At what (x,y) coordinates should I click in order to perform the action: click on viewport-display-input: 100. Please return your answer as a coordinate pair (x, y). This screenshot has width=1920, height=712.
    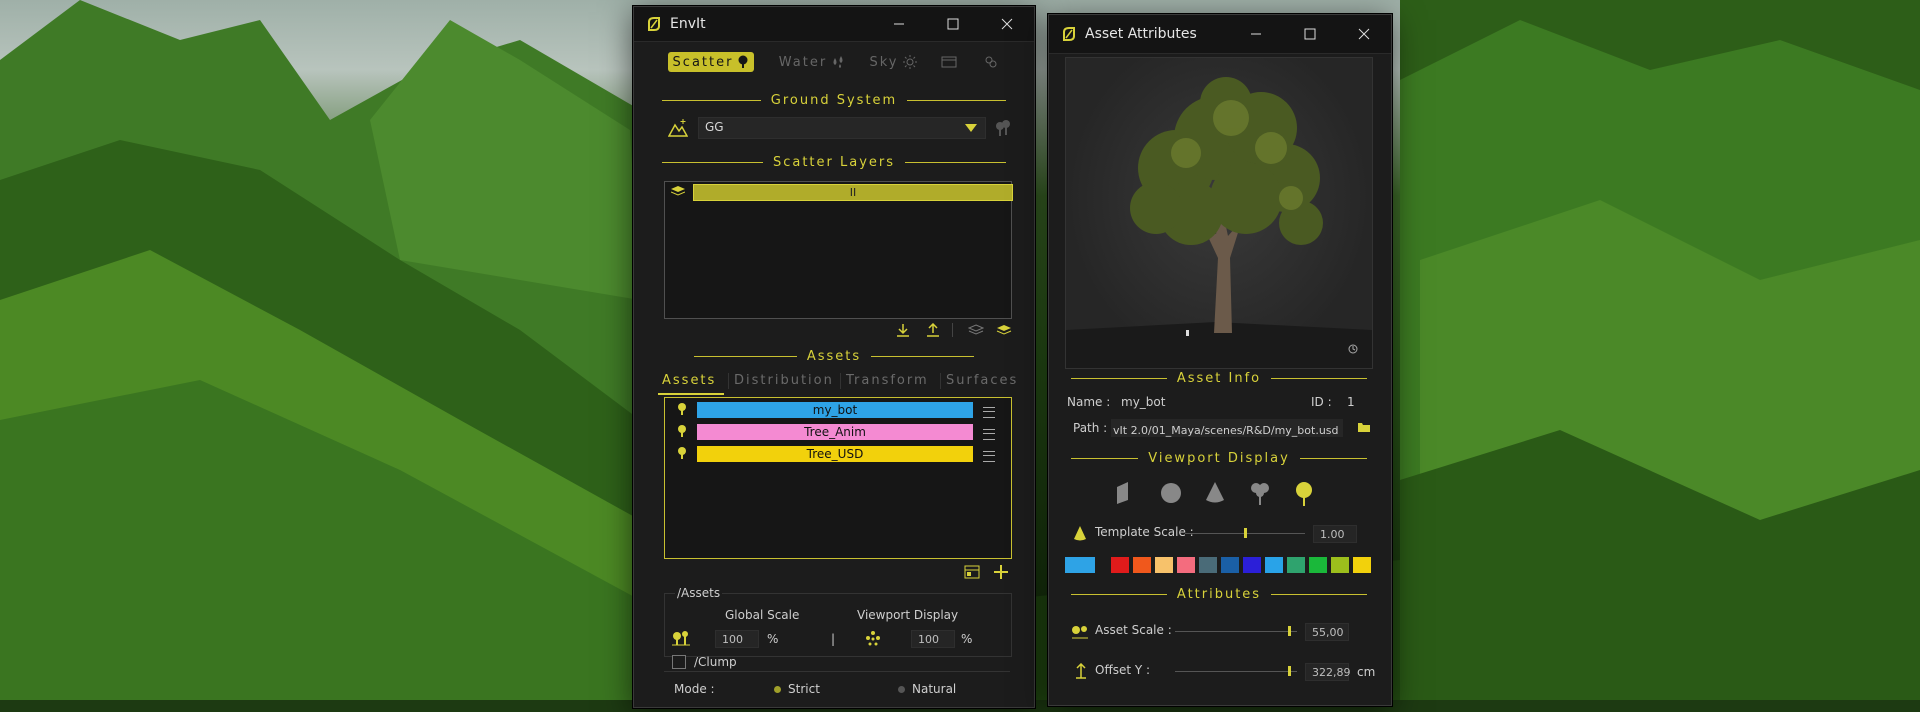
    Looking at the image, I should click on (933, 639).